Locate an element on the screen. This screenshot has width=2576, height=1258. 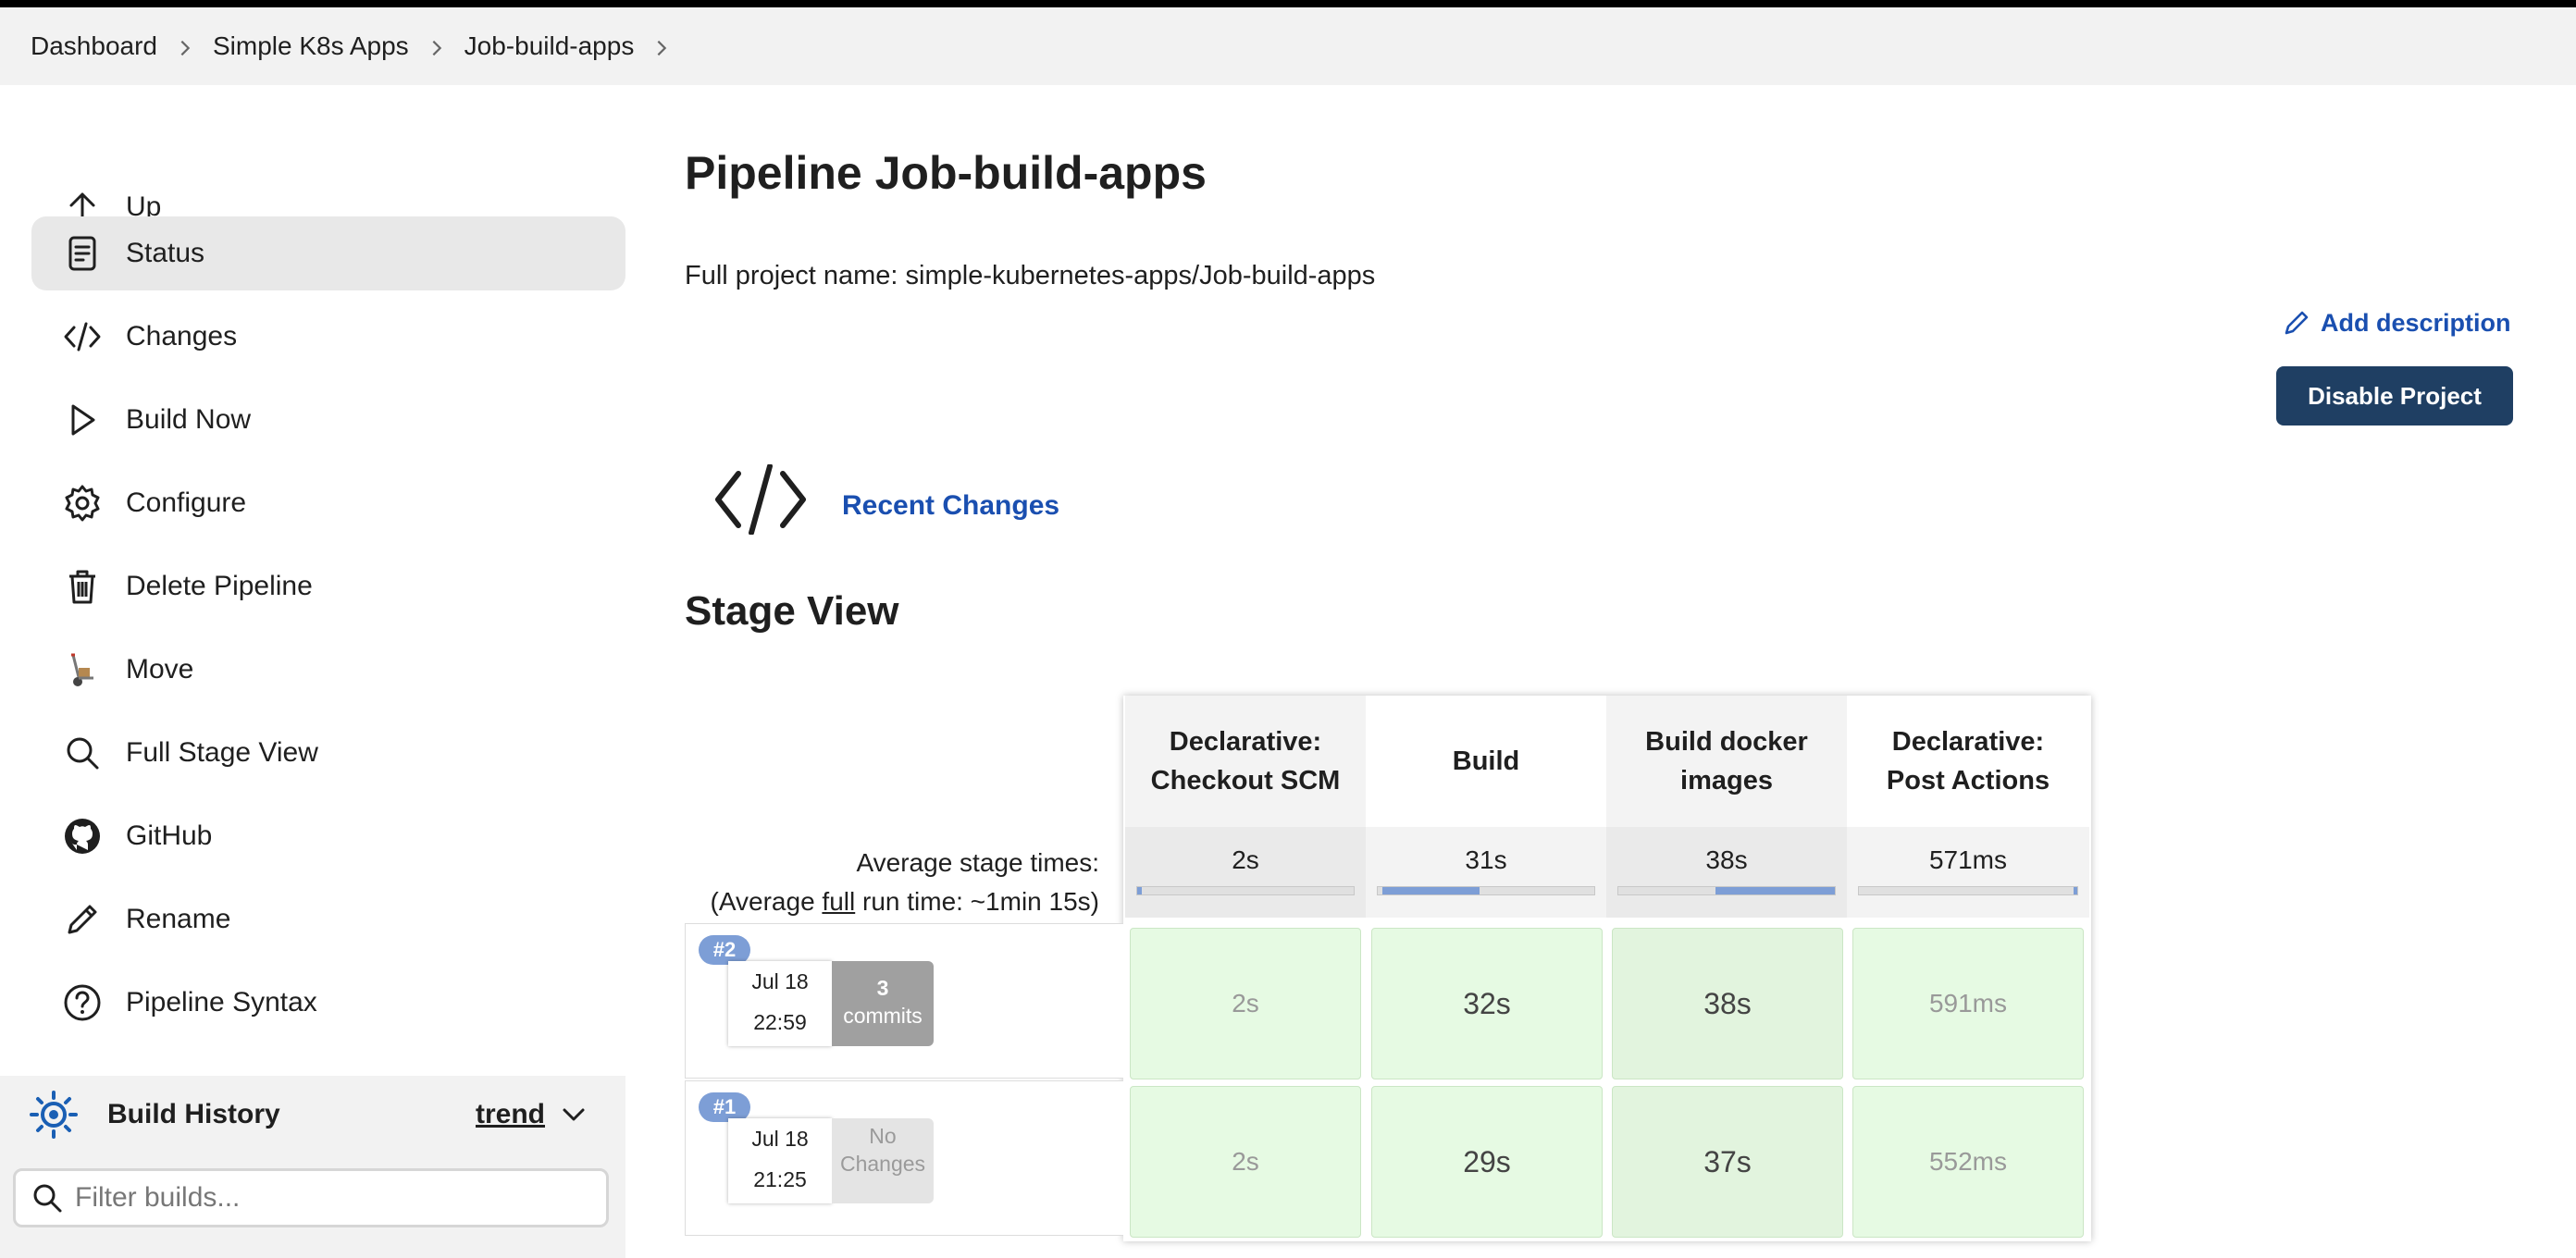
stage-name: Build is located at coordinates (1486, 761).